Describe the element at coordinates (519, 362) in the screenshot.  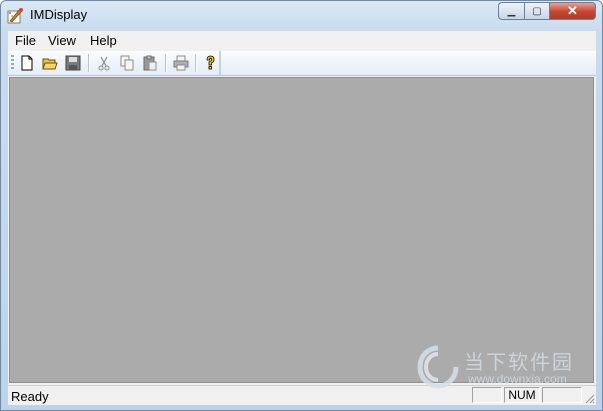
I see `watermark-name: 当下软件园` at that location.